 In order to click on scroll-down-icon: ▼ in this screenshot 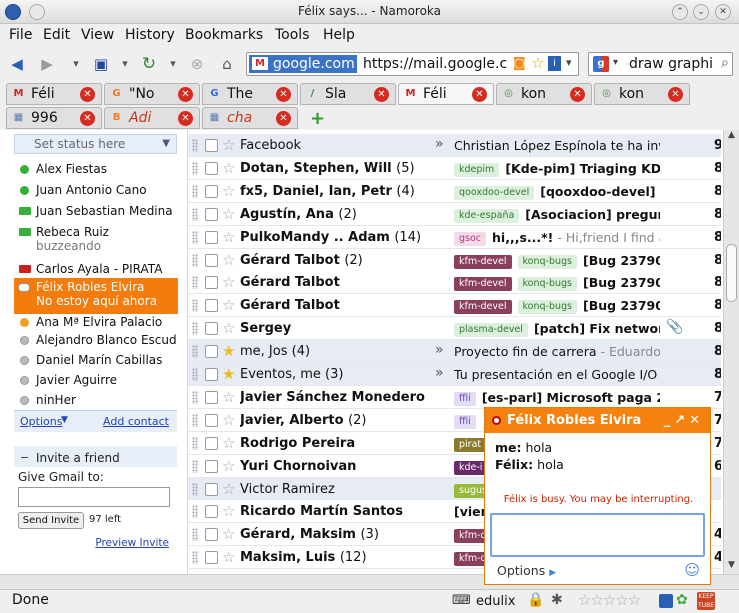, I will do `click(731, 567)`.